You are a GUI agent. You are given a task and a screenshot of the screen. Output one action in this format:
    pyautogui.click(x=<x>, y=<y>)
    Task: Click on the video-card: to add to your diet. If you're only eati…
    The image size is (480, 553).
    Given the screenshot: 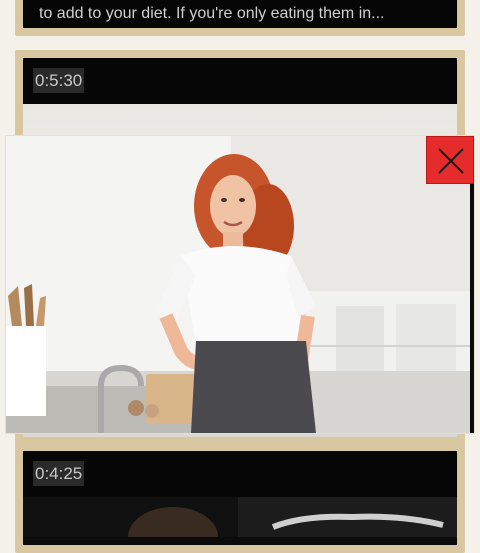 What is the action you would take?
    pyautogui.click(x=240, y=18)
    